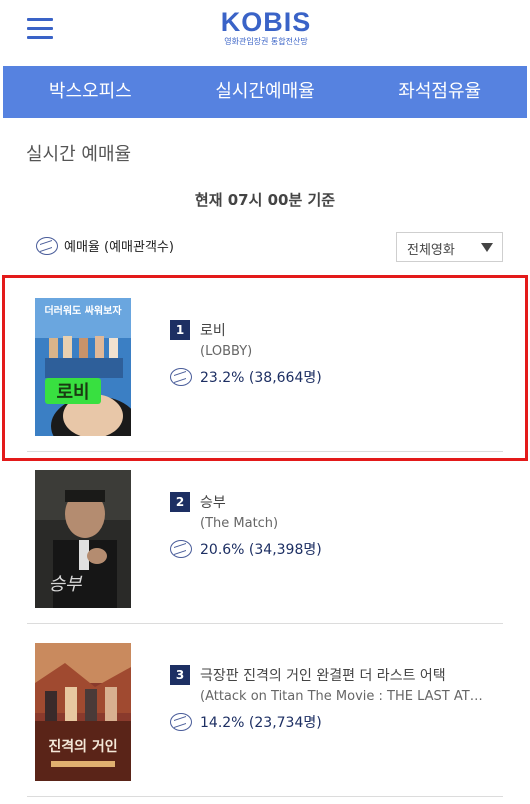 This screenshot has height=804, width=530. What do you see at coordinates (82, 746) in the screenshot?
I see `poster-3-title: 진격의 거인` at bounding box center [82, 746].